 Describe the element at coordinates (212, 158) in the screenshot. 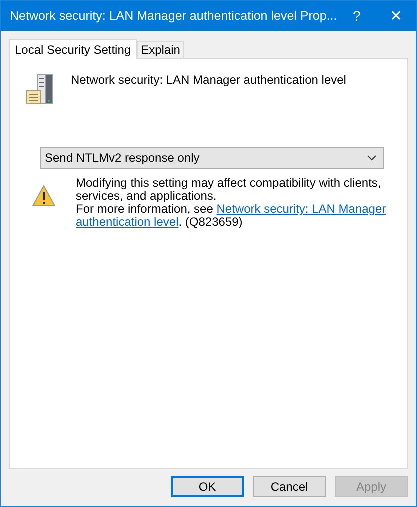

I see `dropdown: Send NTLMv2 response only` at that location.